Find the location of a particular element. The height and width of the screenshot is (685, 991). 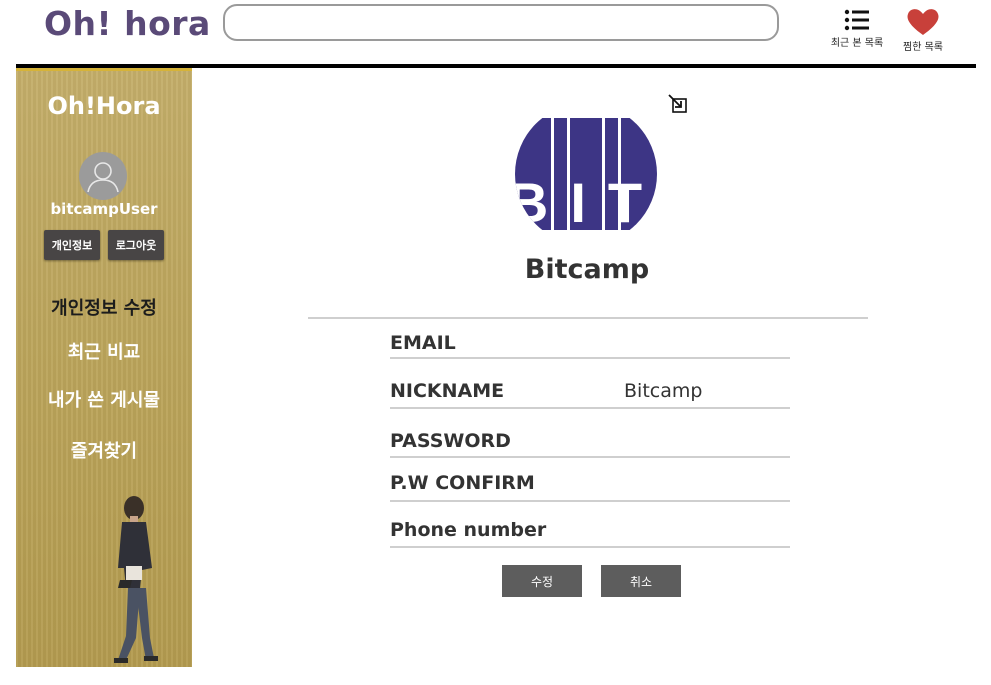

recent-list-label: 최근 본 목록 is located at coordinates (857, 43).